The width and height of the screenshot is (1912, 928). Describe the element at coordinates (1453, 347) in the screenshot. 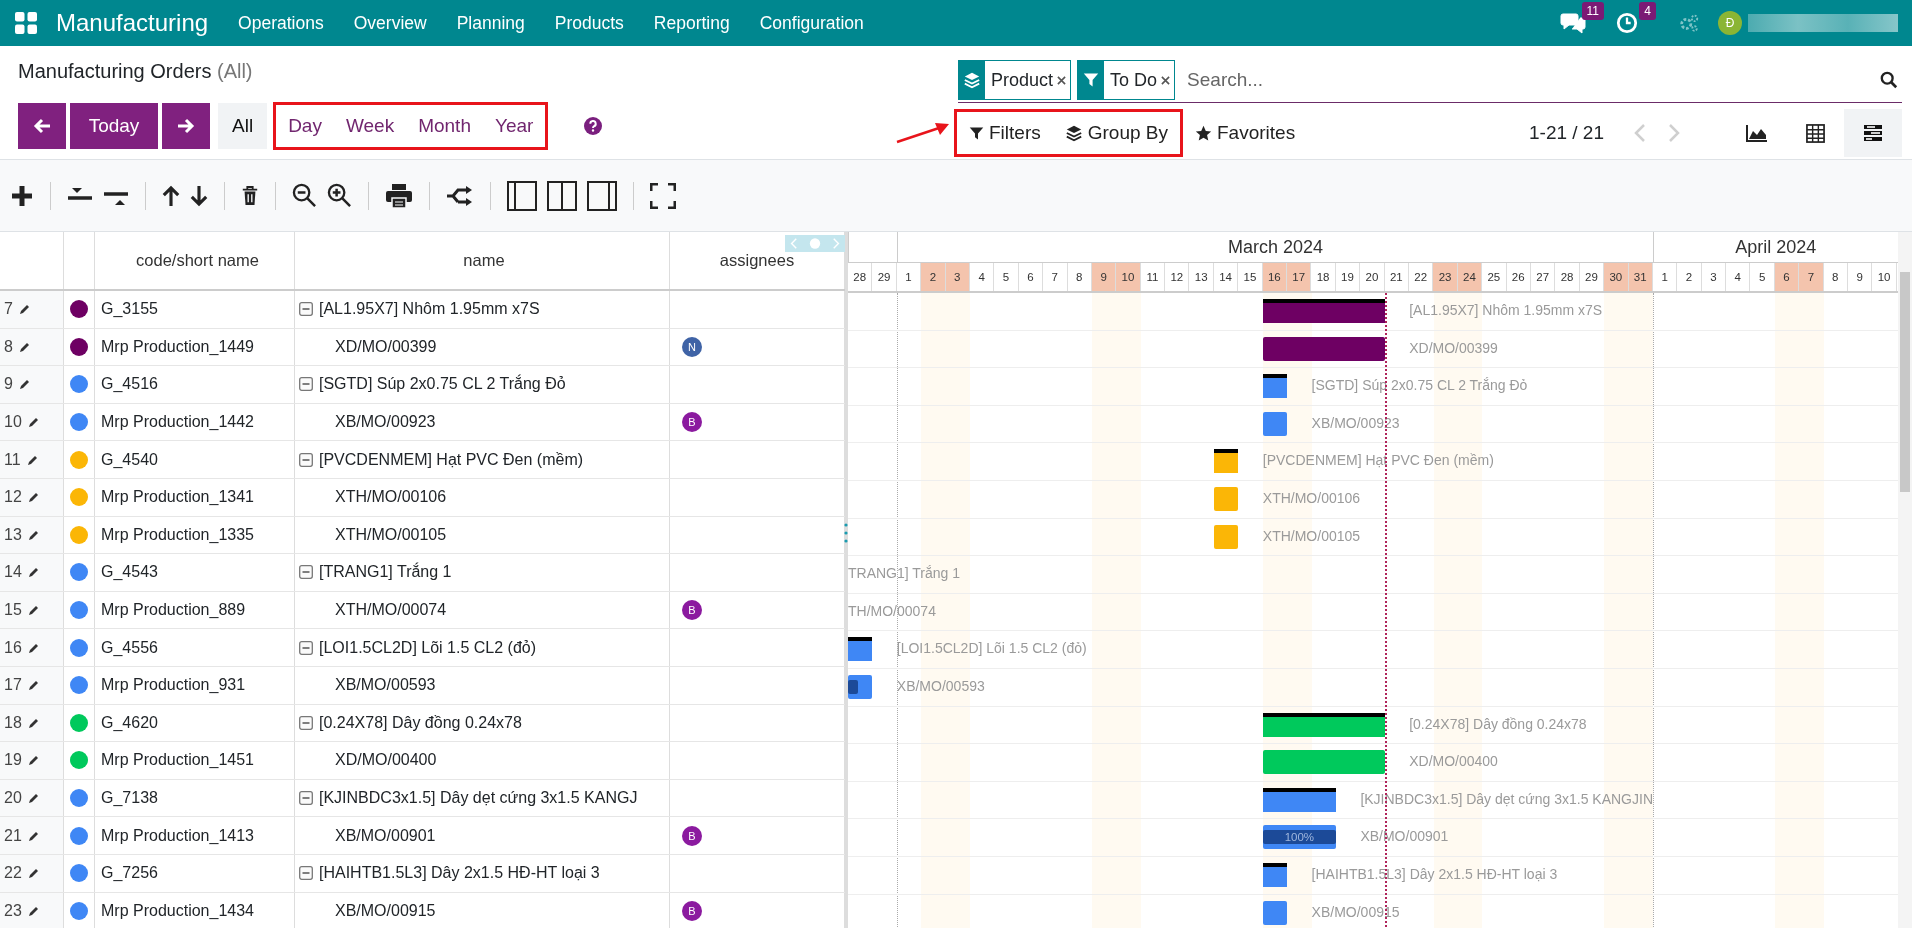

I see `bar-label: XD/MO/00399` at that location.